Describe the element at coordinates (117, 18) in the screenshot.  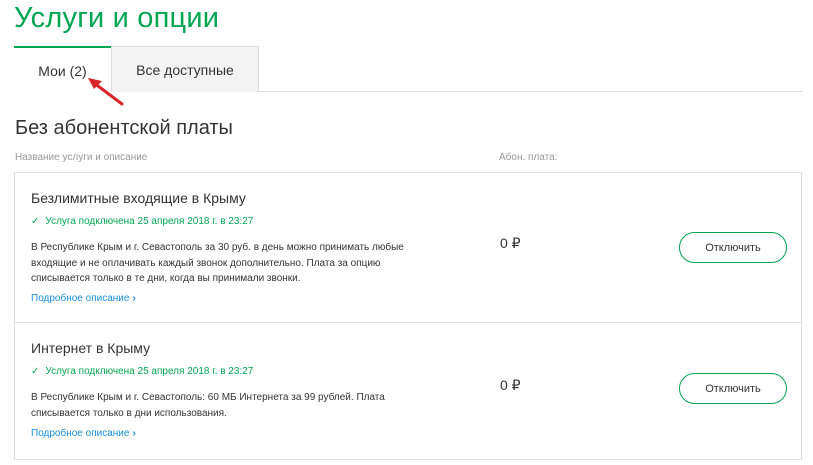
I see `page-title: Услуги и опции` at that location.